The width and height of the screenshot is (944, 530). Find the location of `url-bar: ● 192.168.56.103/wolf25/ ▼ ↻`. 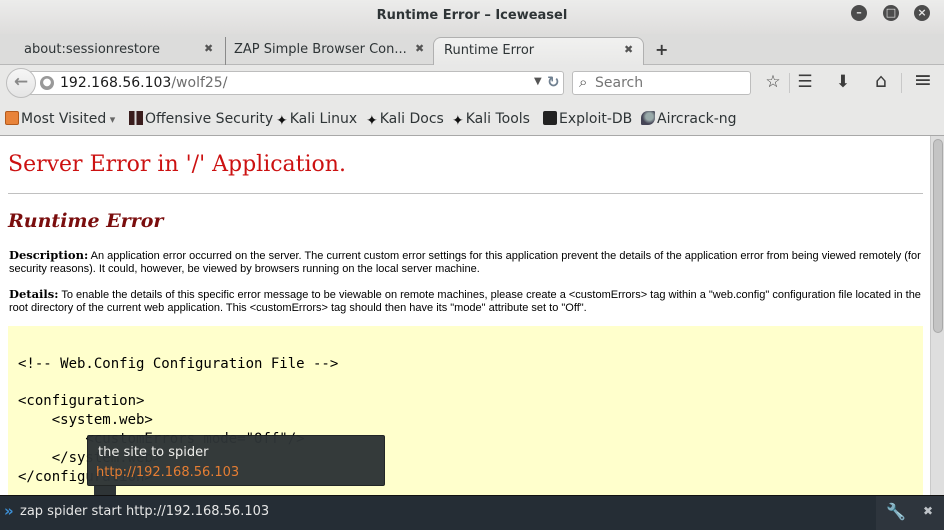

url-bar: ● 192.168.56.103/wolf25/ ▼ ↻ is located at coordinates (296, 83).